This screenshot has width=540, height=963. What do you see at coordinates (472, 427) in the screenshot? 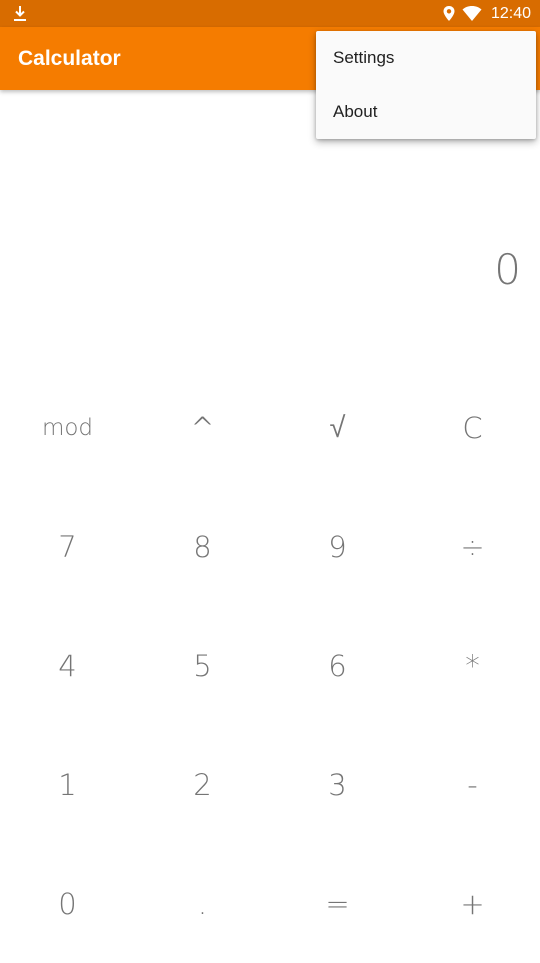
I see `key-clear: C` at bounding box center [472, 427].